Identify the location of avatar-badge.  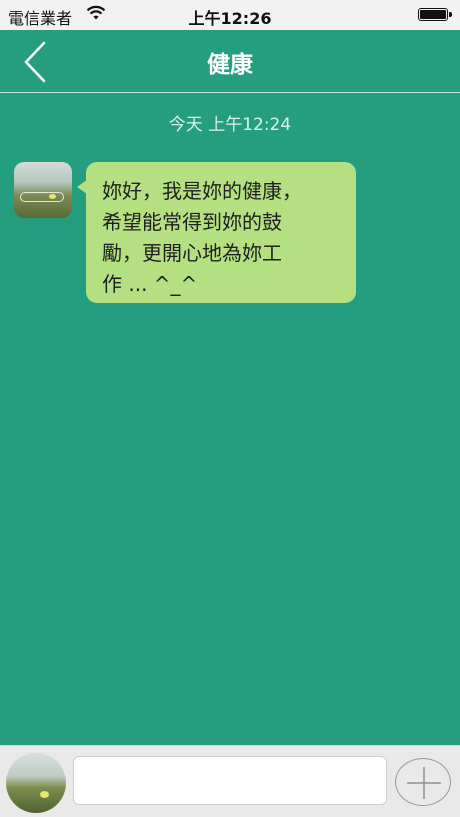
(42, 197).